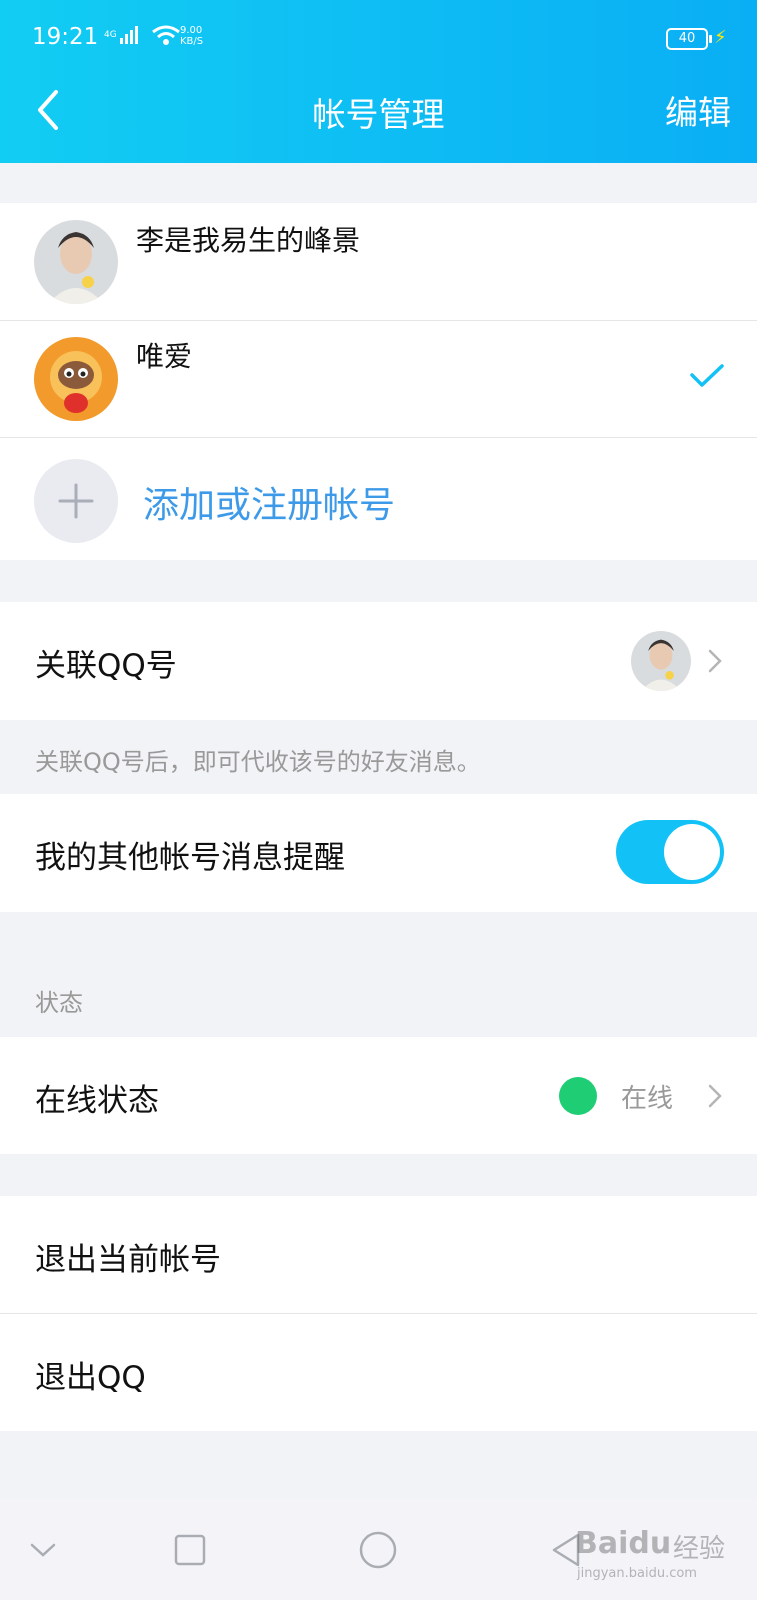 Image resolution: width=757 pixels, height=1600 pixels. I want to click on notice-toggle, so click(670, 852).